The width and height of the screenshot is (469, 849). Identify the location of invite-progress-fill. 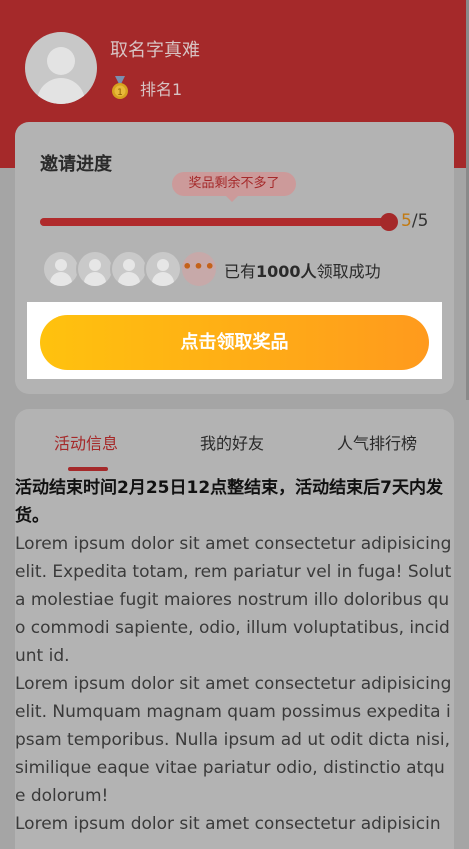
(215, 222).